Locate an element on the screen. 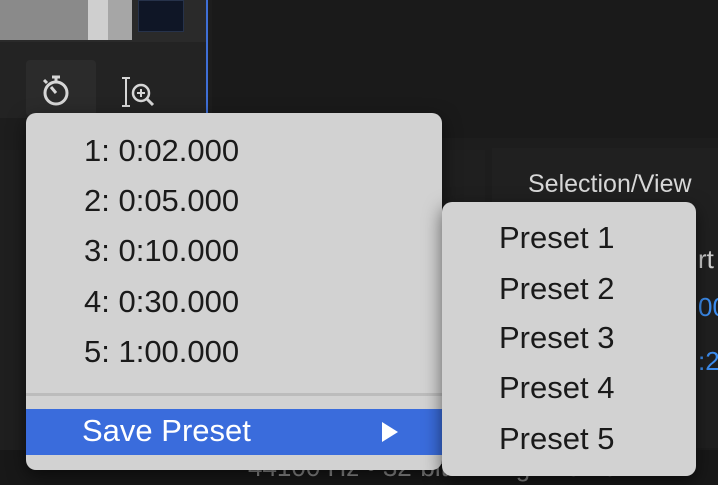 Image resolution: width=718 pixels, height=485 pixels. overview-dark-block is located at coordinates (161, 16).